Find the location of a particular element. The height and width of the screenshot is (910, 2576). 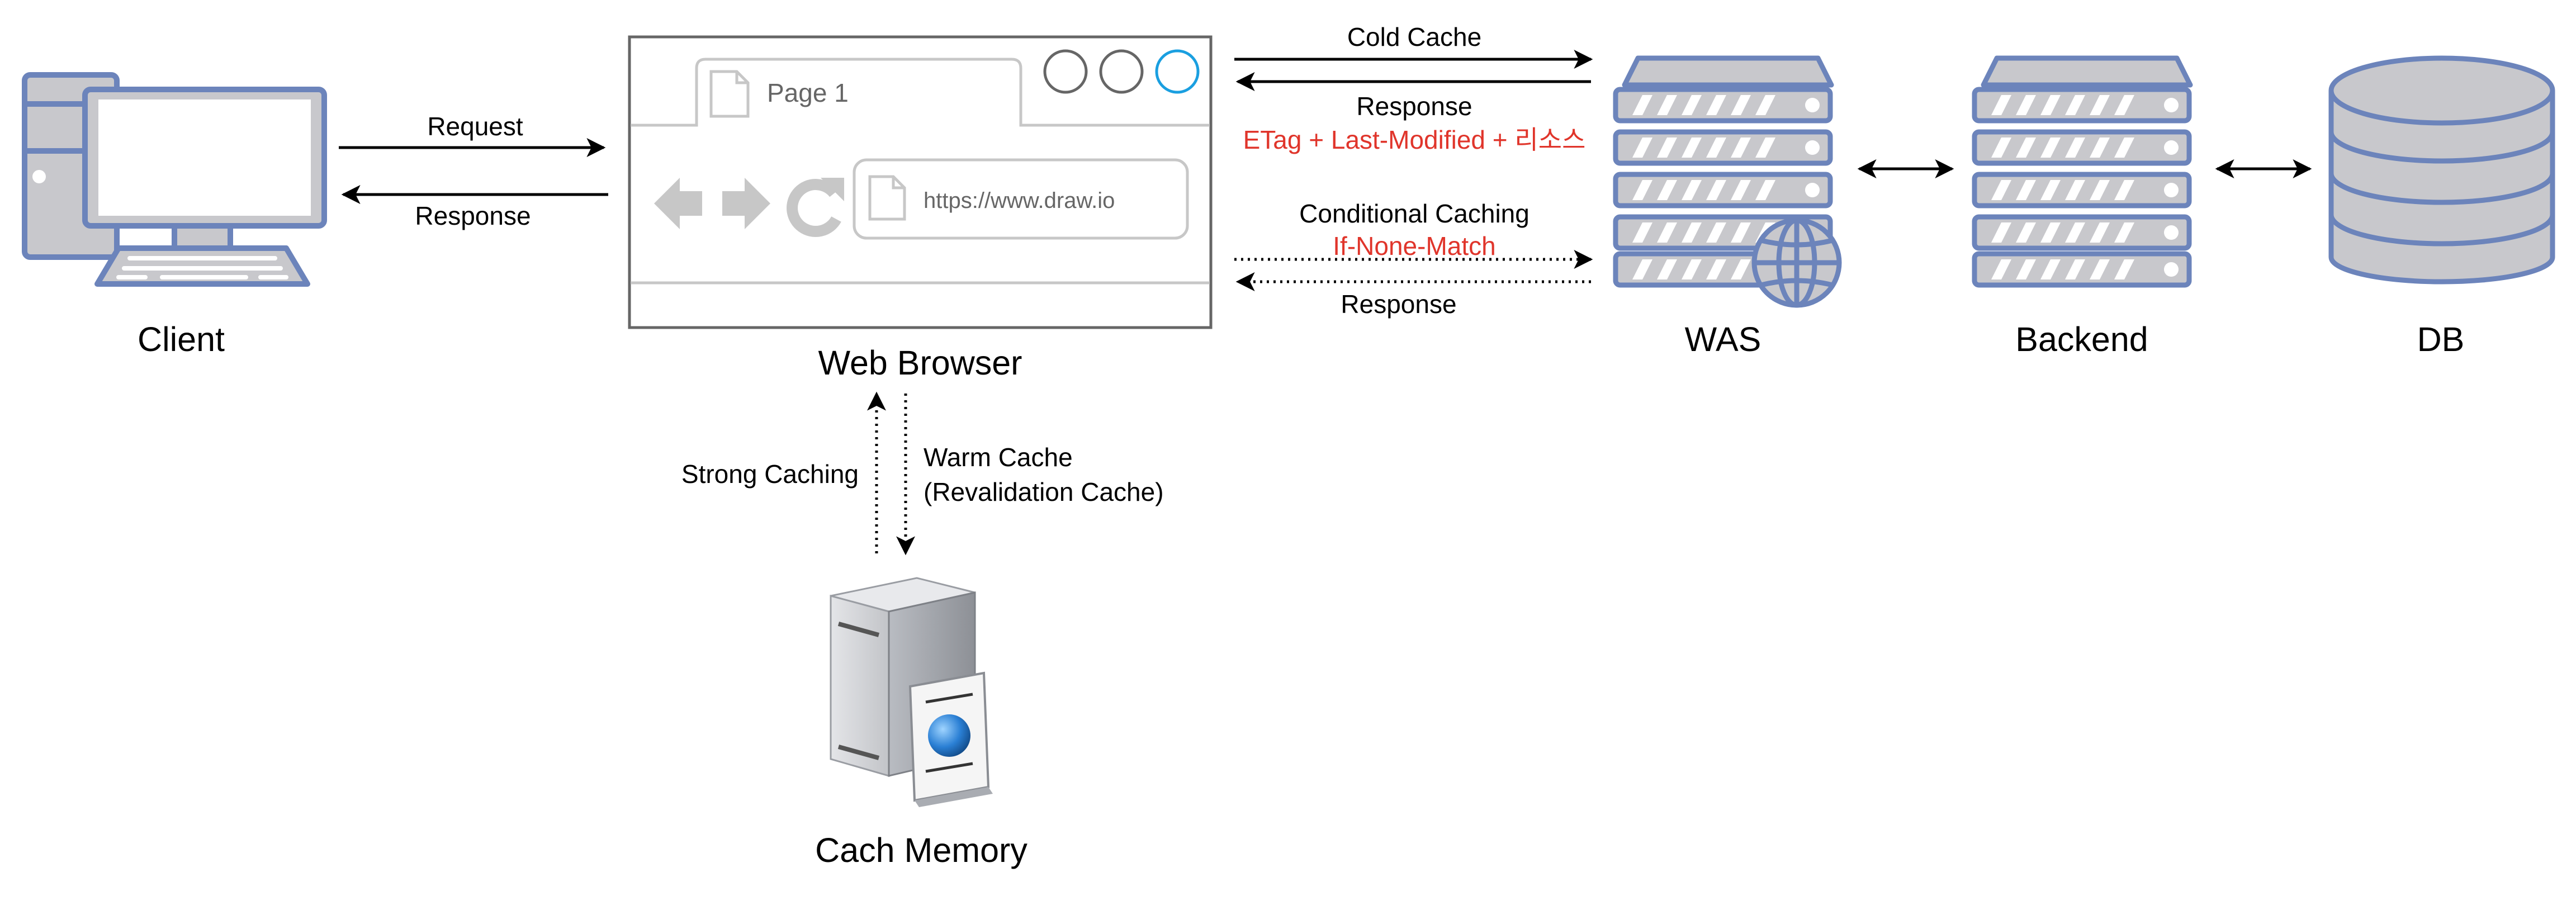

cache-node: Cach Memory is located at coordinates (921, 723).